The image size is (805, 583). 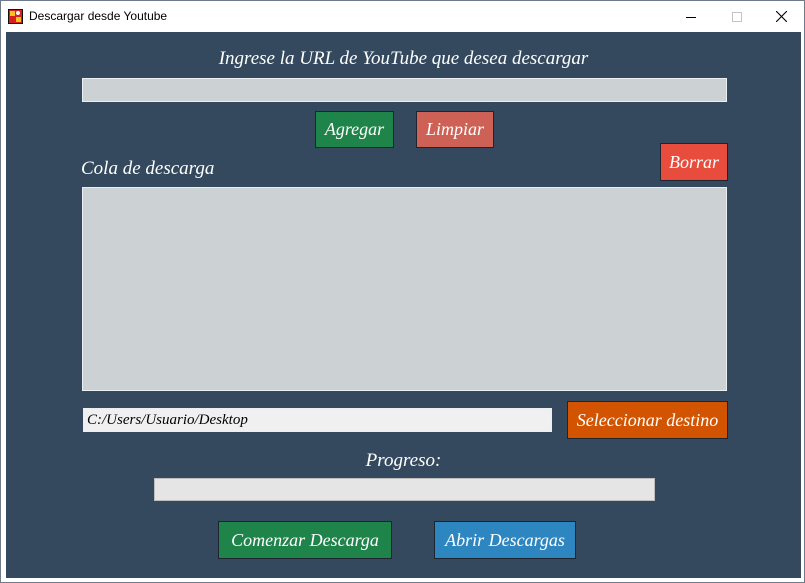 What do you see at coordinates (403, 460) in the screenshot?
I see `progress-label: Progreso:` at bounding box center [403, 460].